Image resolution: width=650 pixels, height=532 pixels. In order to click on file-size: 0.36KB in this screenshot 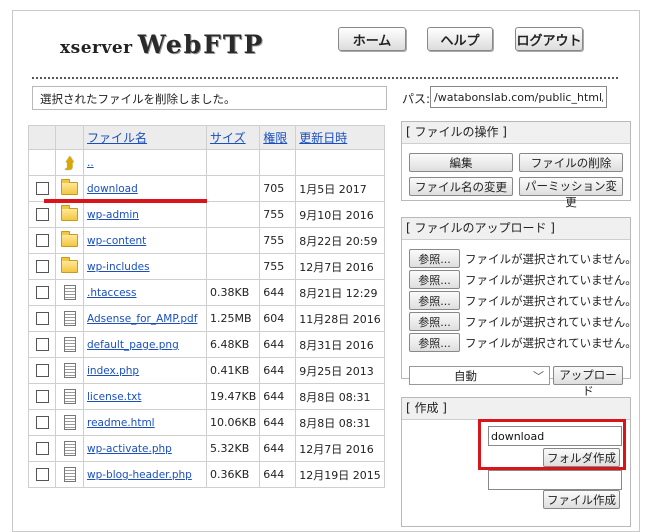, I will do `click(233, 474)`.